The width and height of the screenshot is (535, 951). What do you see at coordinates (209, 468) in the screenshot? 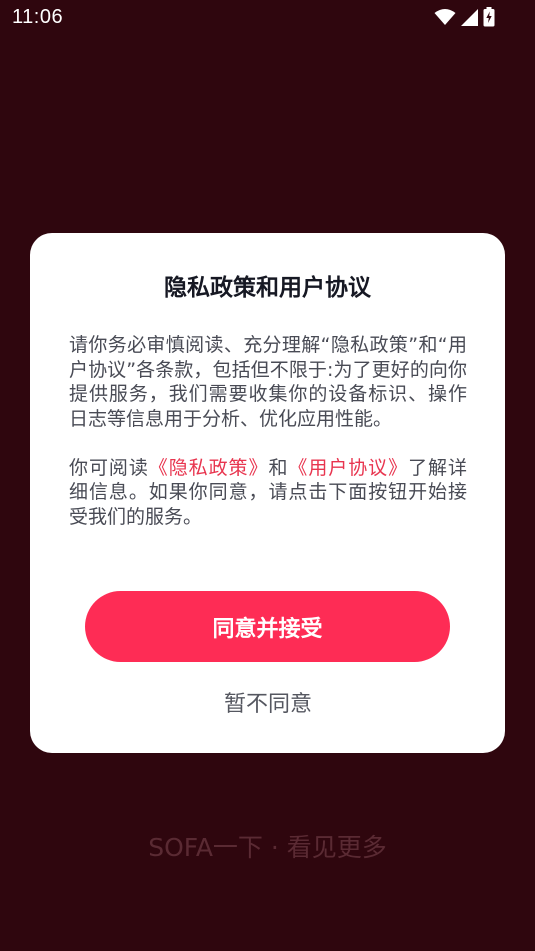
I see `privacy-policy-link: 《隐私政策》` at bounding box center [209, 468].